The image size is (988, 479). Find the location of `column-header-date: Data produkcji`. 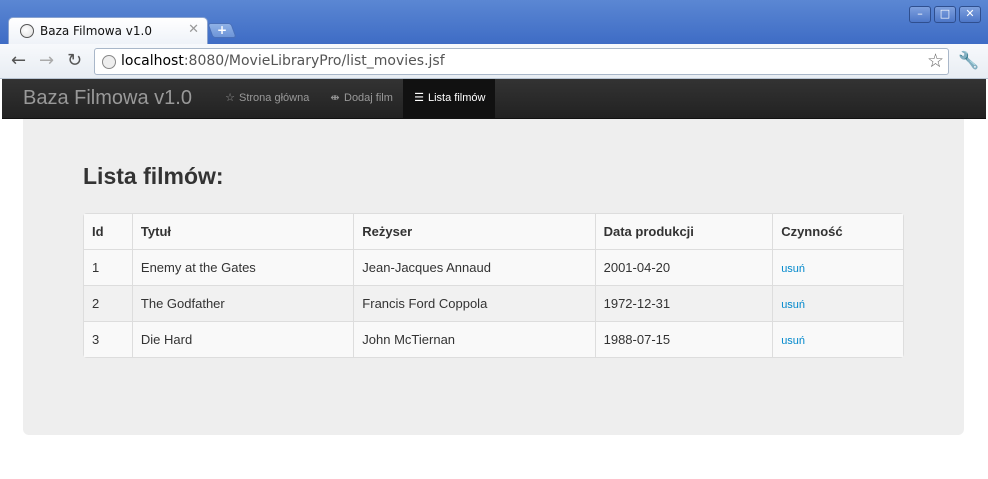

column-header-date: Data produkcji is located at coordinates (683, 231).